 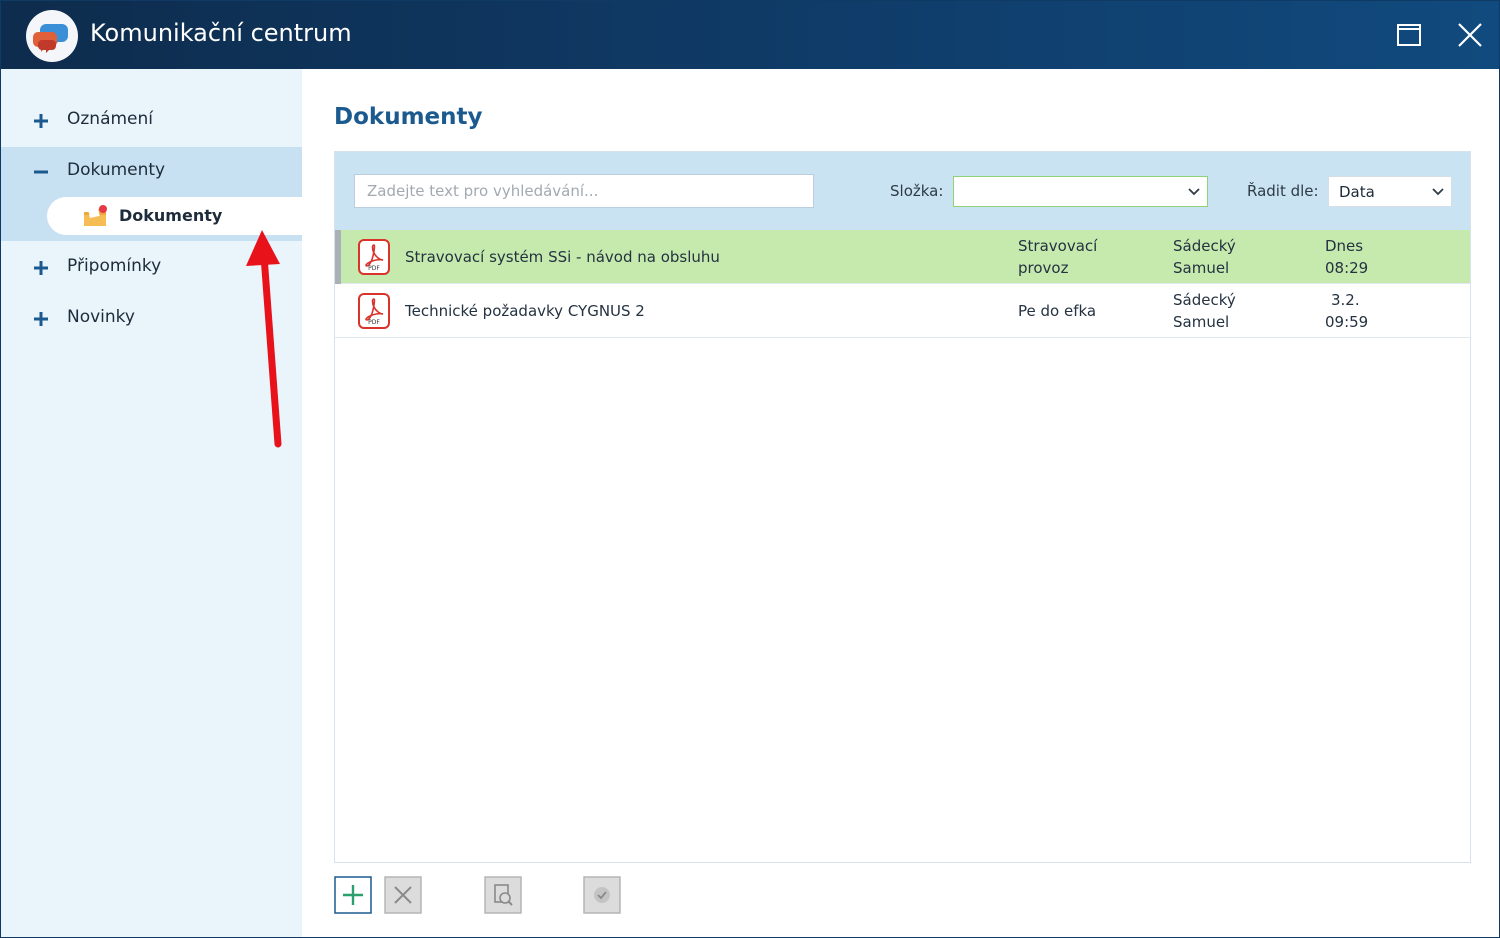 I want to click on filter-bar: Složka: Řadit dle: Data, so click(x=902, y=191).